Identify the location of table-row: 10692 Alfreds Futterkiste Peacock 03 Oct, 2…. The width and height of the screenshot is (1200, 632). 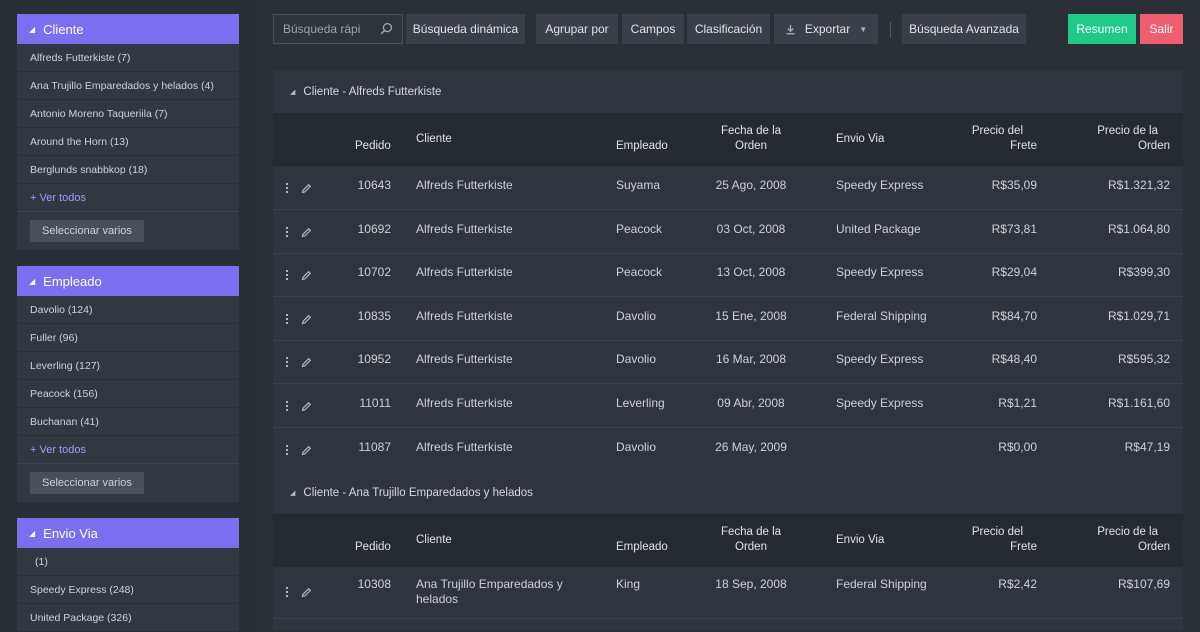
(728, 232).